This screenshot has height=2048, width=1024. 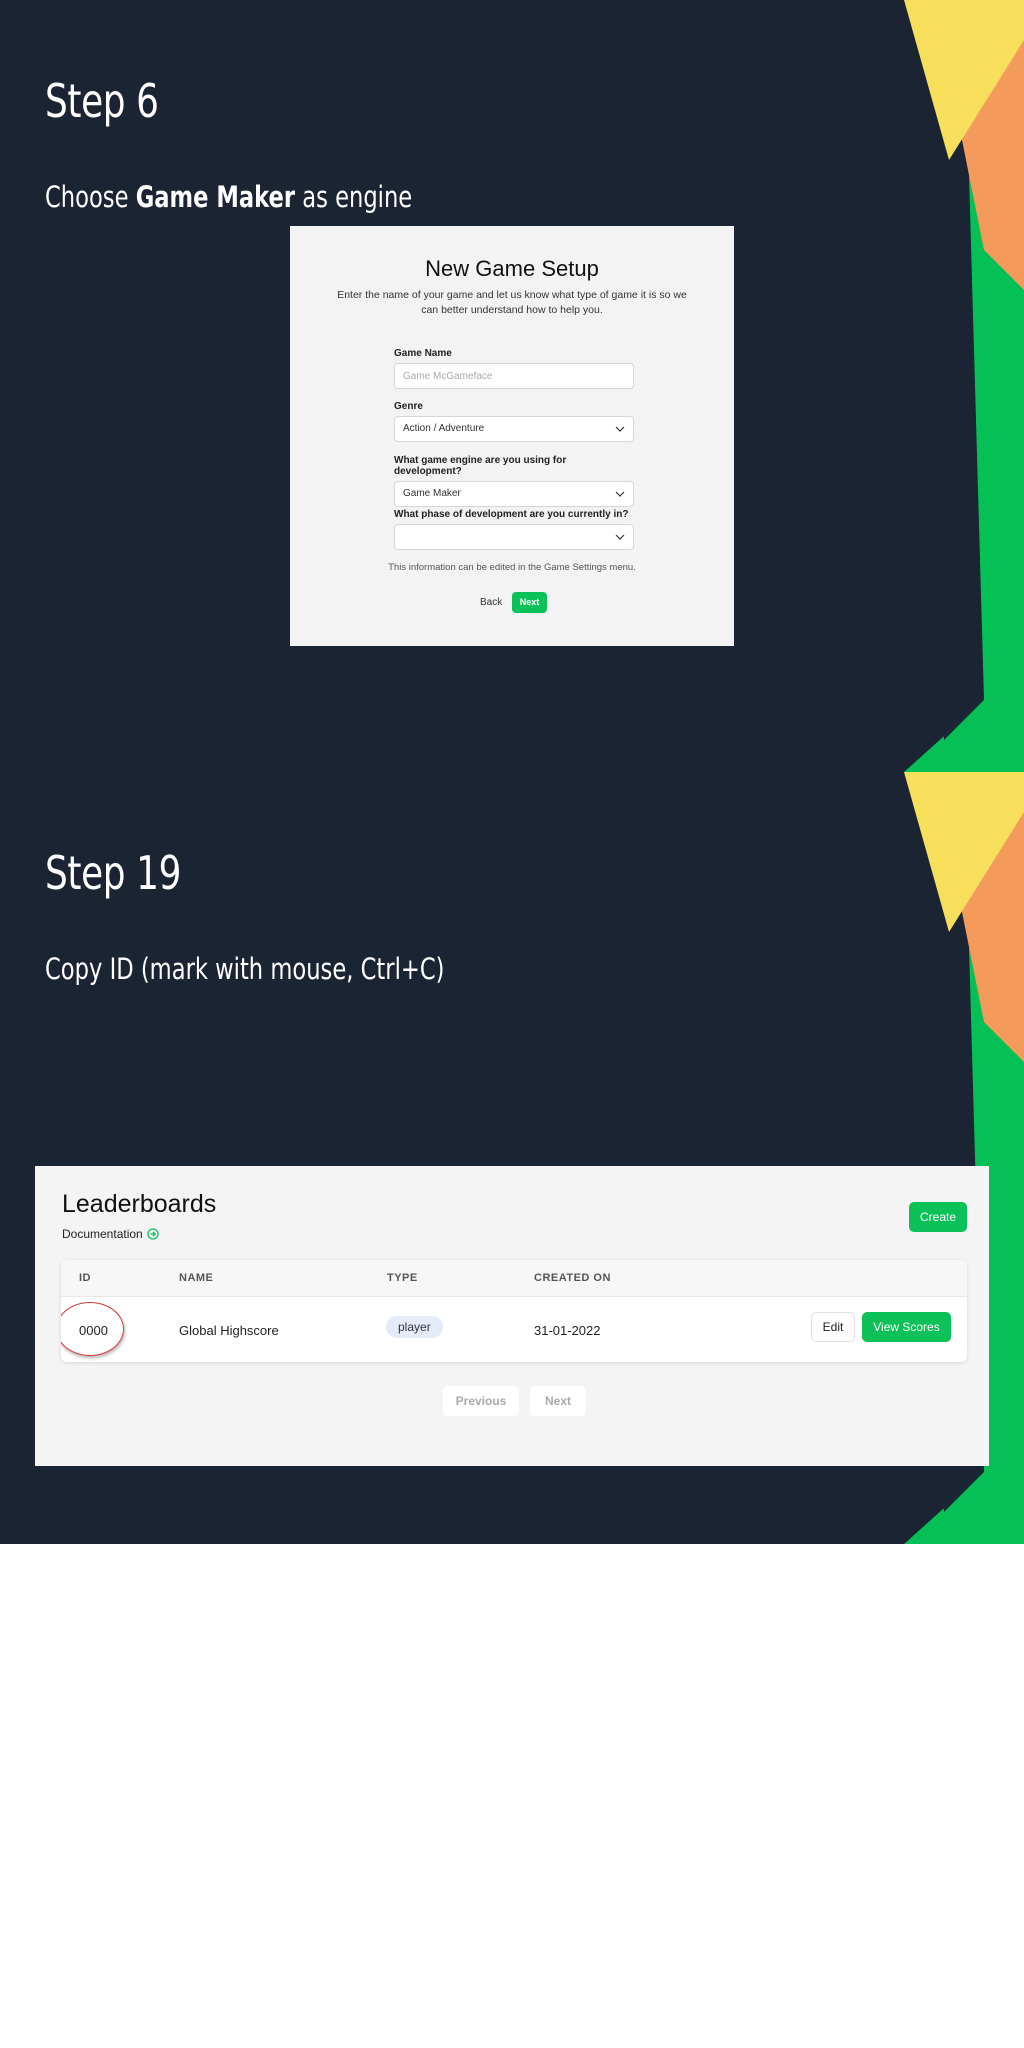 What do you see at coordinates (491, 602) in the screenshot?
I see `back-button: Back` at bounding box center [491, 602].